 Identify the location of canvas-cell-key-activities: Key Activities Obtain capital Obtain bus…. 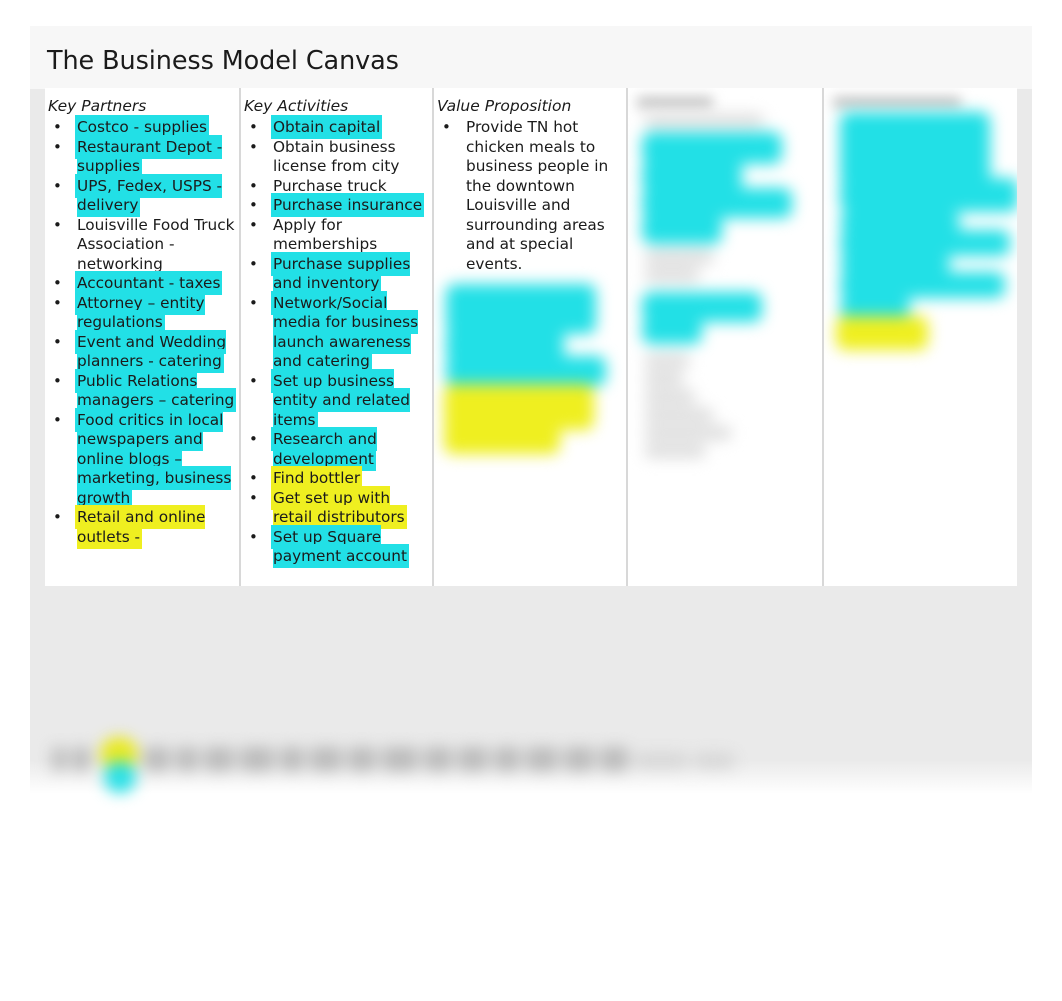
(337, 337).